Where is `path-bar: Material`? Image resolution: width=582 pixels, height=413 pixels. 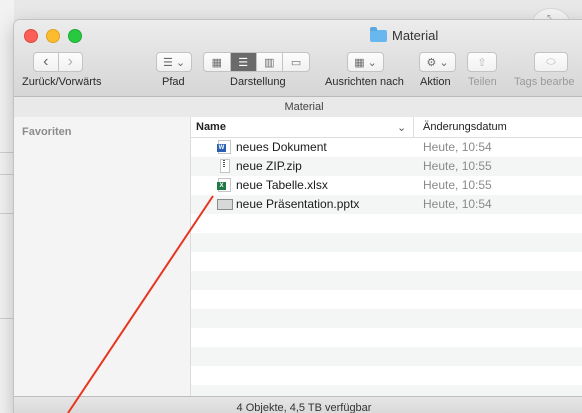
path-bar: Material is located at coordinates (298, 107).